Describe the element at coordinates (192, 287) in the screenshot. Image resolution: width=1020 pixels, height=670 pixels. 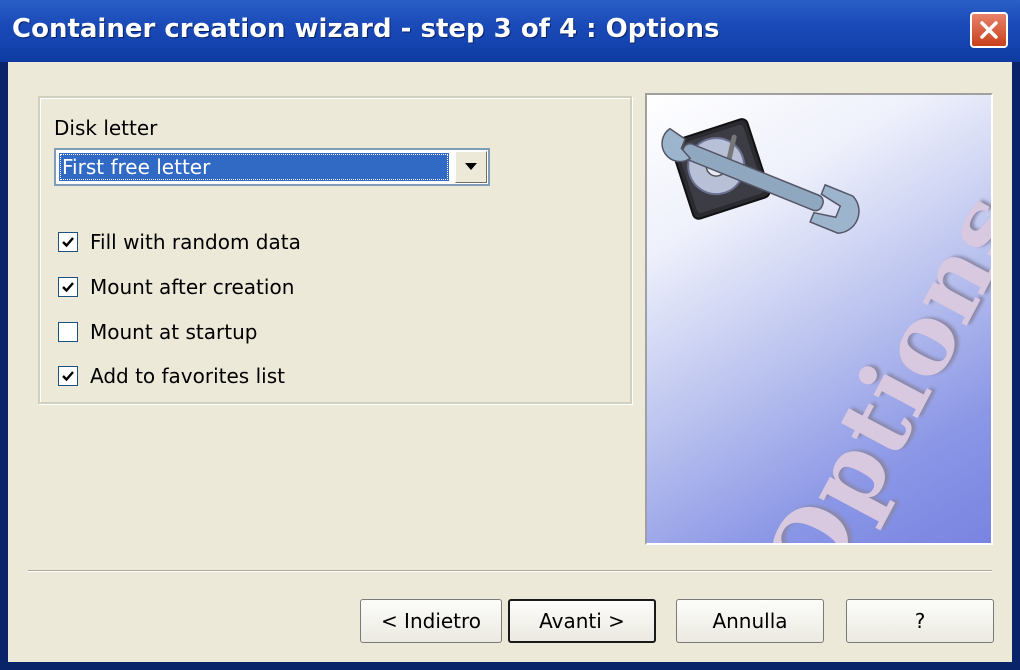
I see `checkbox-label: Mount after creation` at that location.